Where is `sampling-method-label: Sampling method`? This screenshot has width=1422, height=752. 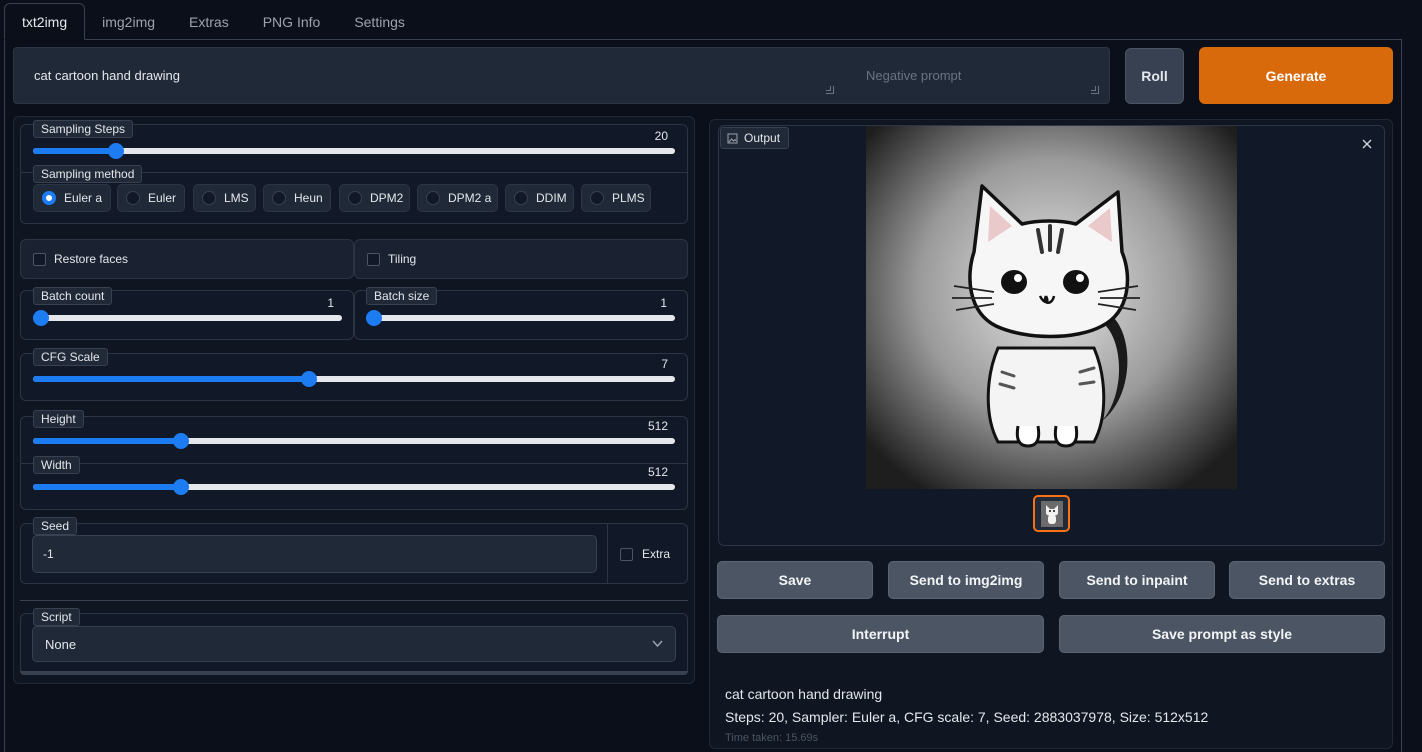
sampling-method-label: Sampling method is located at coordinates (88, 174).